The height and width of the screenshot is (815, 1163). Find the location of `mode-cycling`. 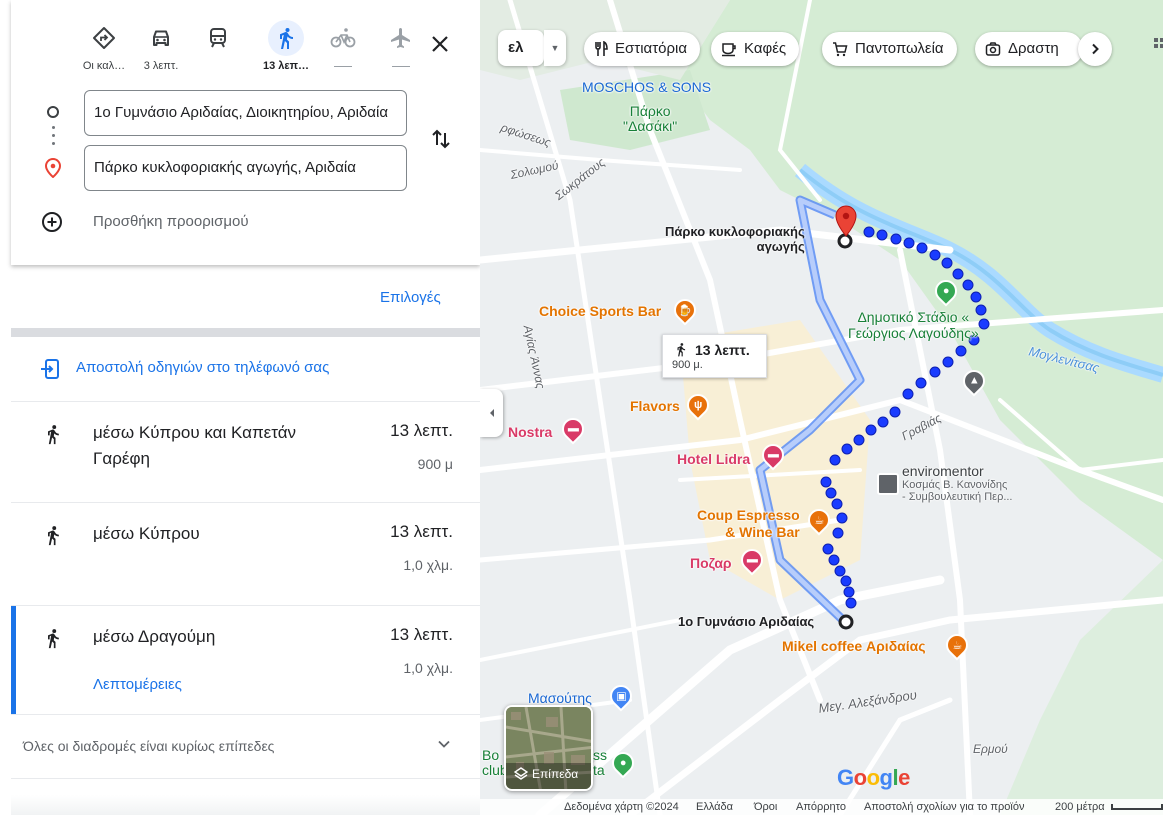

mode-cycling is located at coordinates (343, 43).